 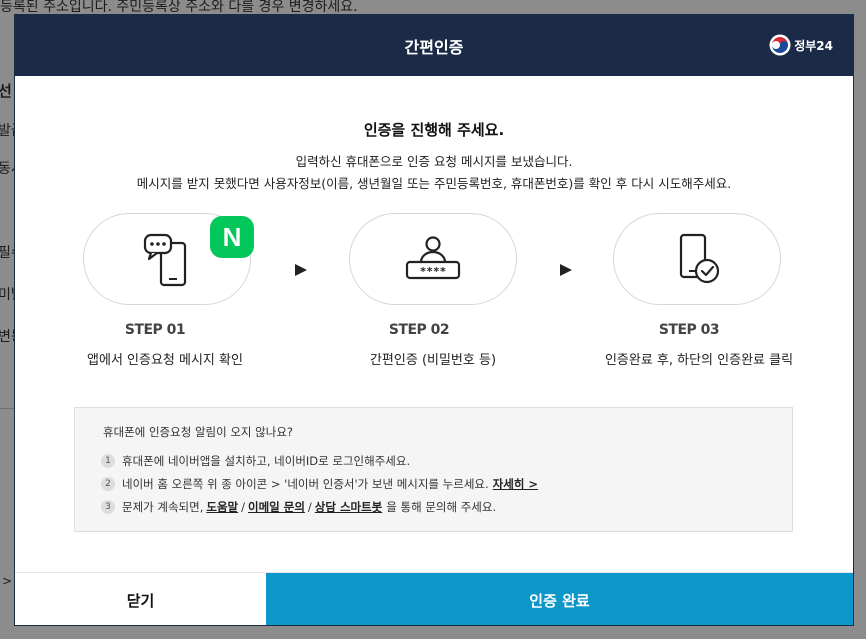 What do you see at coordinates (266, 461) in the screenshot?
I see `help-item-text: 휴대폰에 네이버앱을 설치하고, 네이버ID로 로그인해주세요.` at bounding box center [266, 461].